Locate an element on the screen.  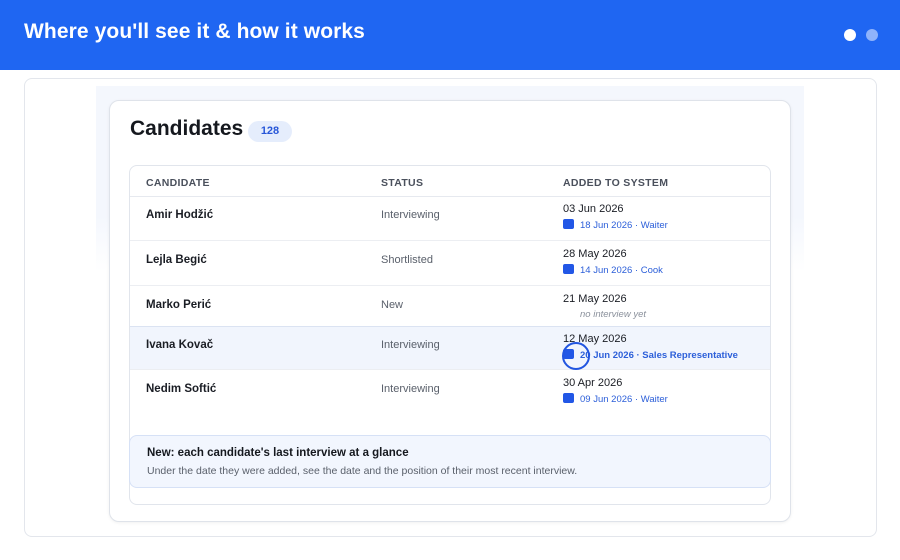
last-interview: 14 Jun 2026 · Cook is located at coordinates (613, 270).